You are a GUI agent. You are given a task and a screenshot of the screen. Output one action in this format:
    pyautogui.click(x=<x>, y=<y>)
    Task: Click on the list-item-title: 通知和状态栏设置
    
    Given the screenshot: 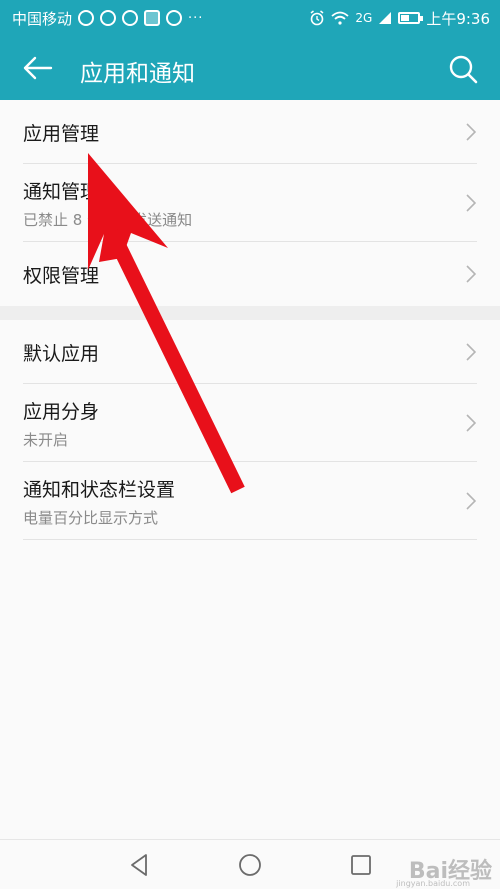 What is the action you would take?
    pyautogui.click(x=99, y=489)
    